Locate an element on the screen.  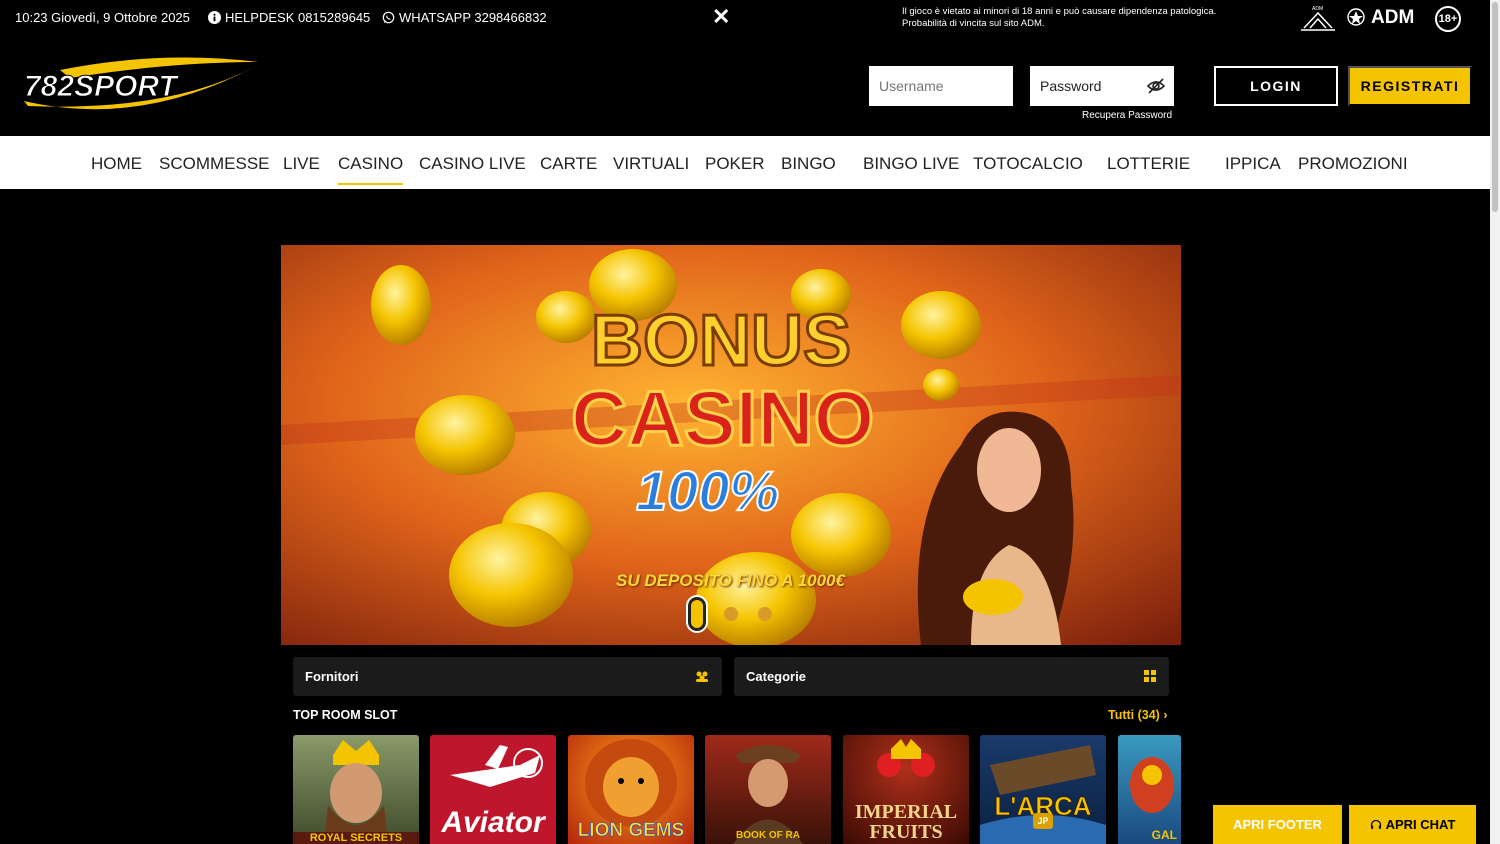
scrollbar-thumb is located at coordinates (1495, 107).